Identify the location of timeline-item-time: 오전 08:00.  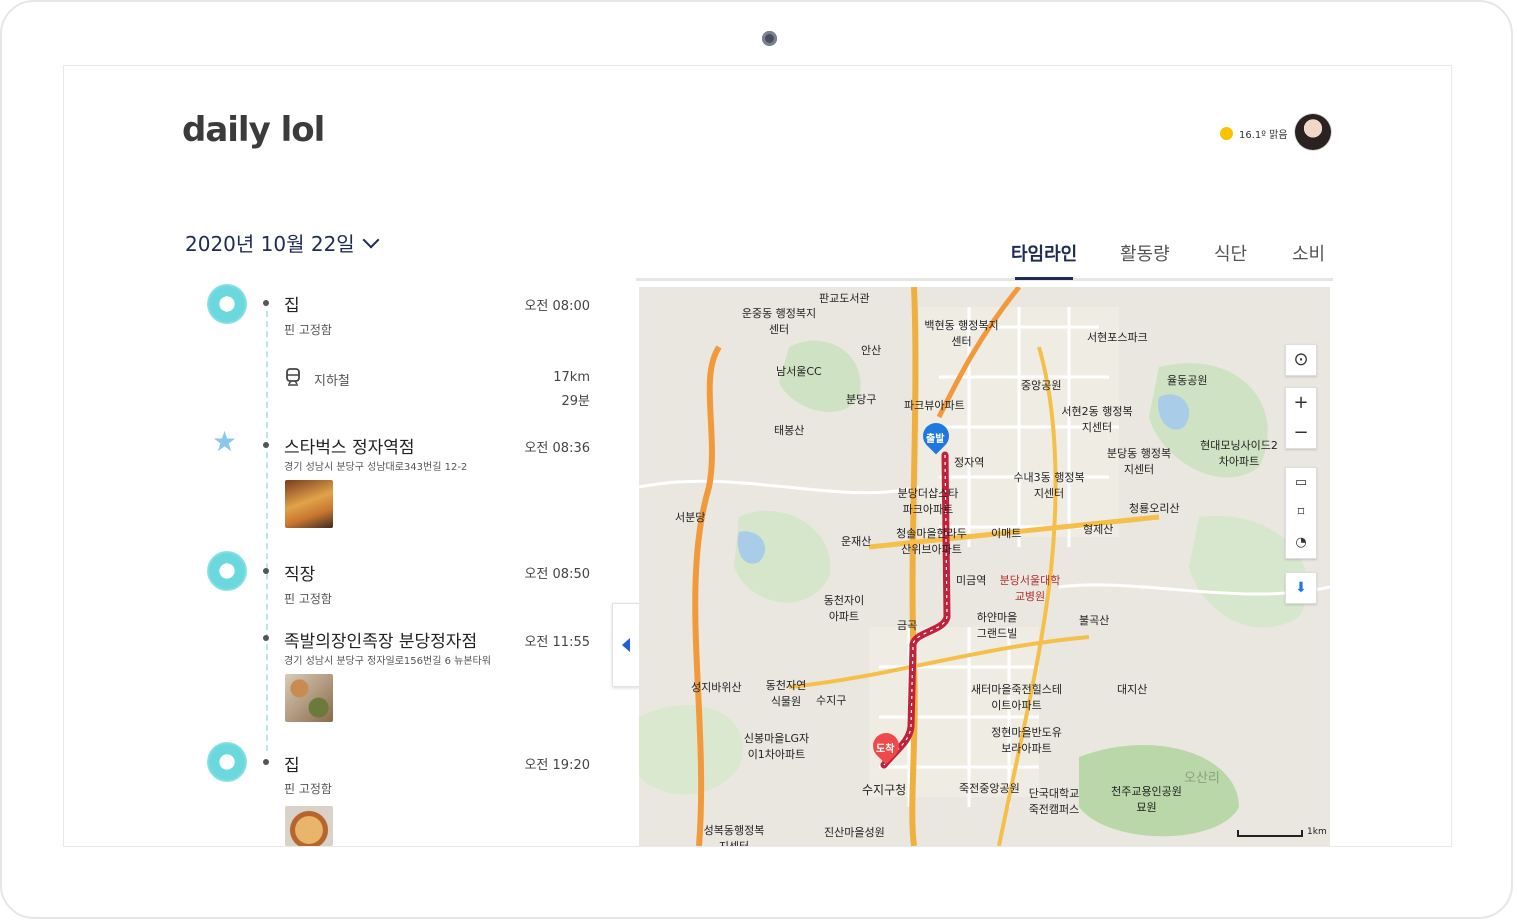
(557, 306).